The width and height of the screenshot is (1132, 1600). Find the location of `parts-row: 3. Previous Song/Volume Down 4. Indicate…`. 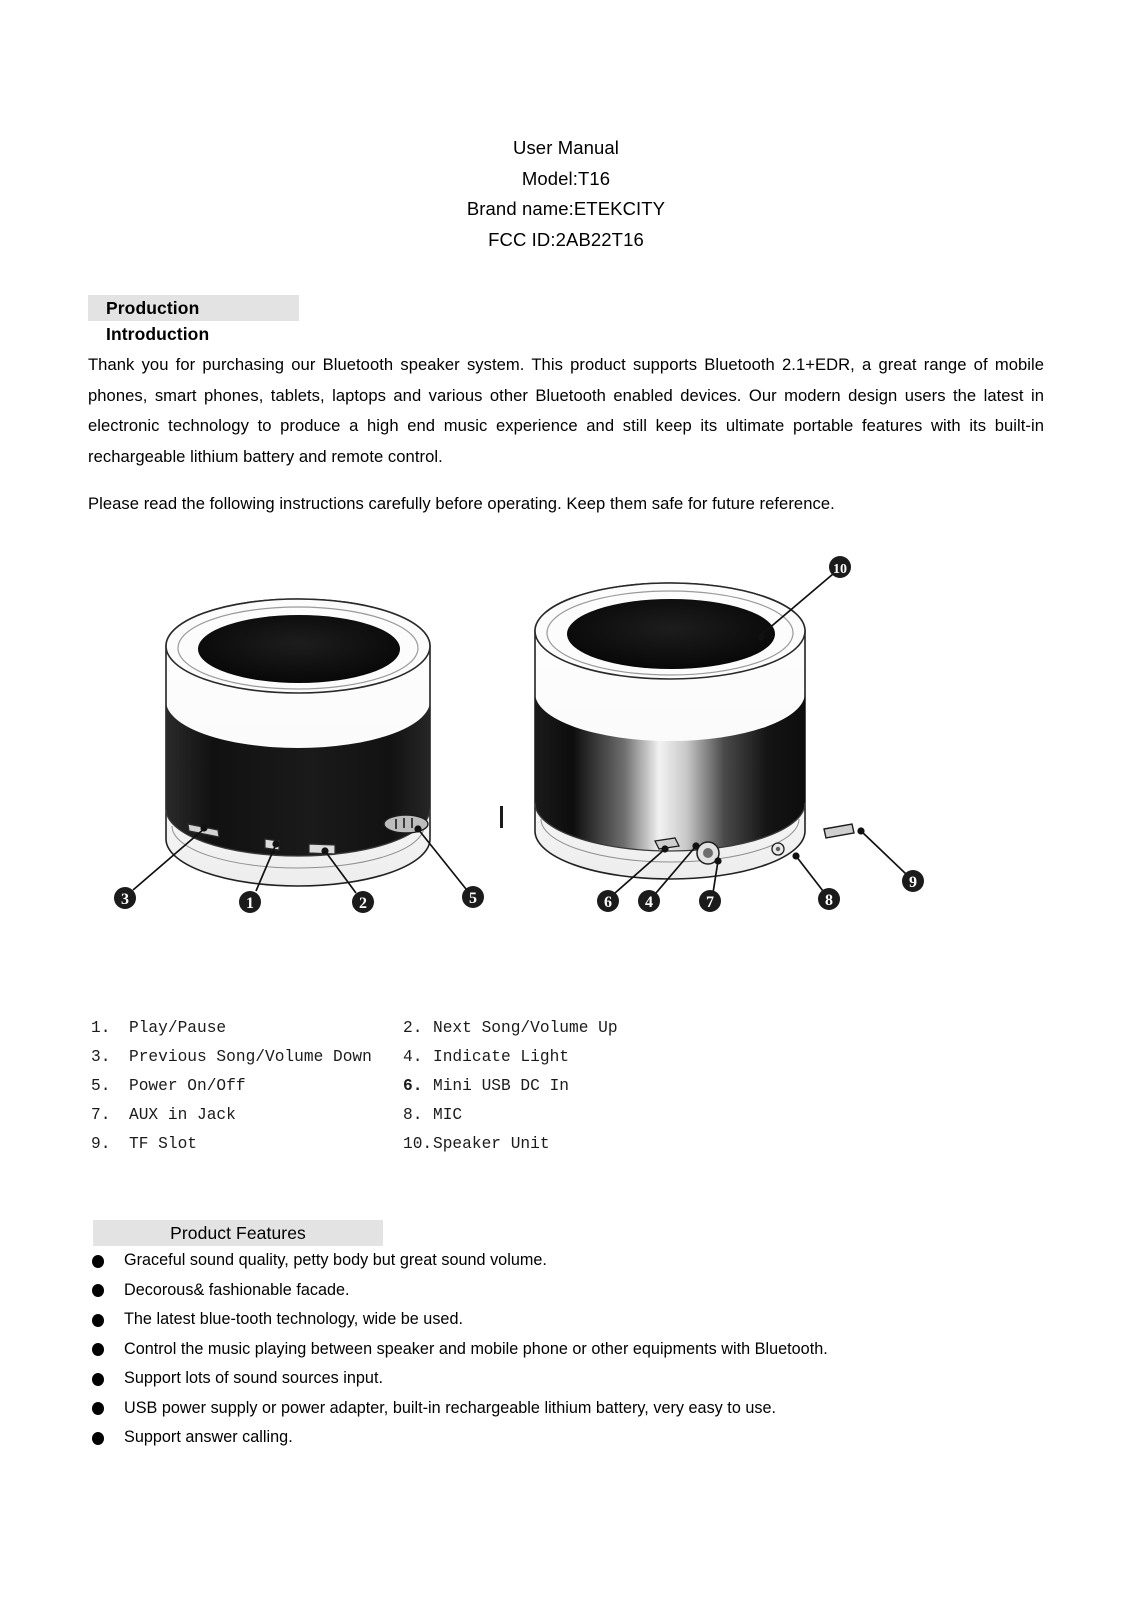

parts-row: 3. Previous Song/Volume Down 4. Indicate… is located at coordinates (371, 1056).